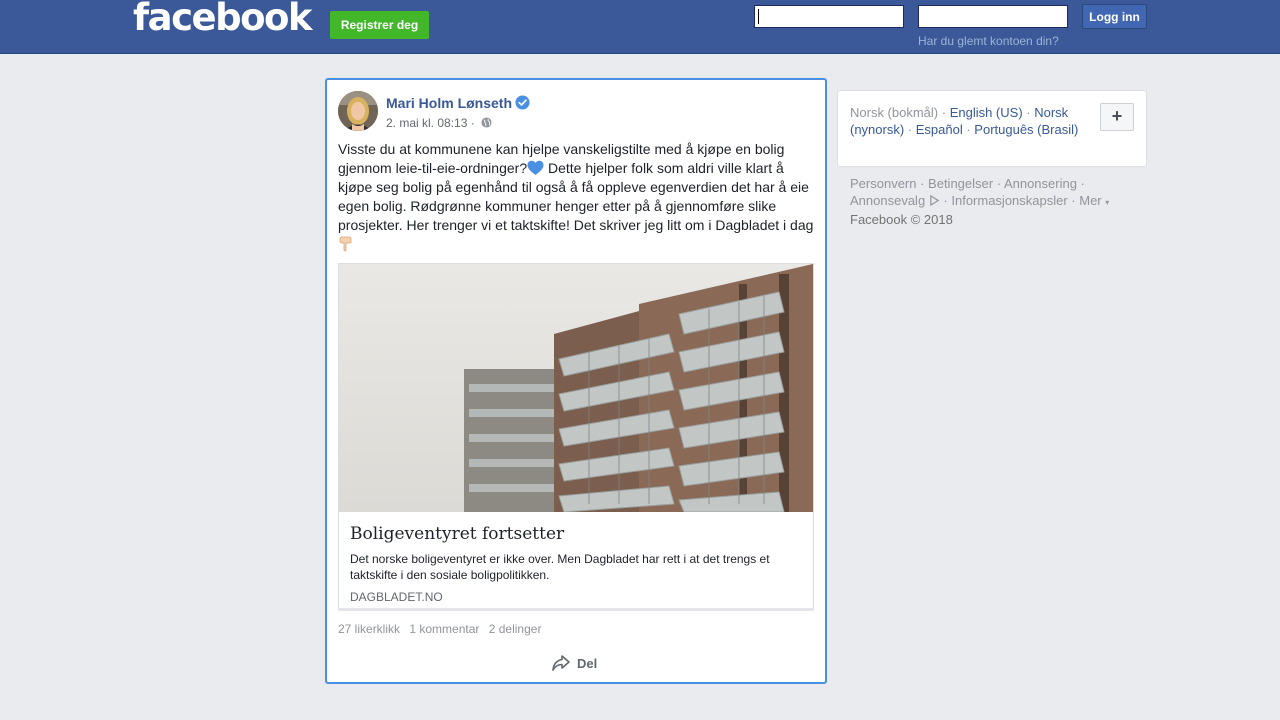 This screenshot has width=1280, height=720. Describe the element at coordinates (935, 200) in the screenshot. I see `adchoices-icon` at that location.